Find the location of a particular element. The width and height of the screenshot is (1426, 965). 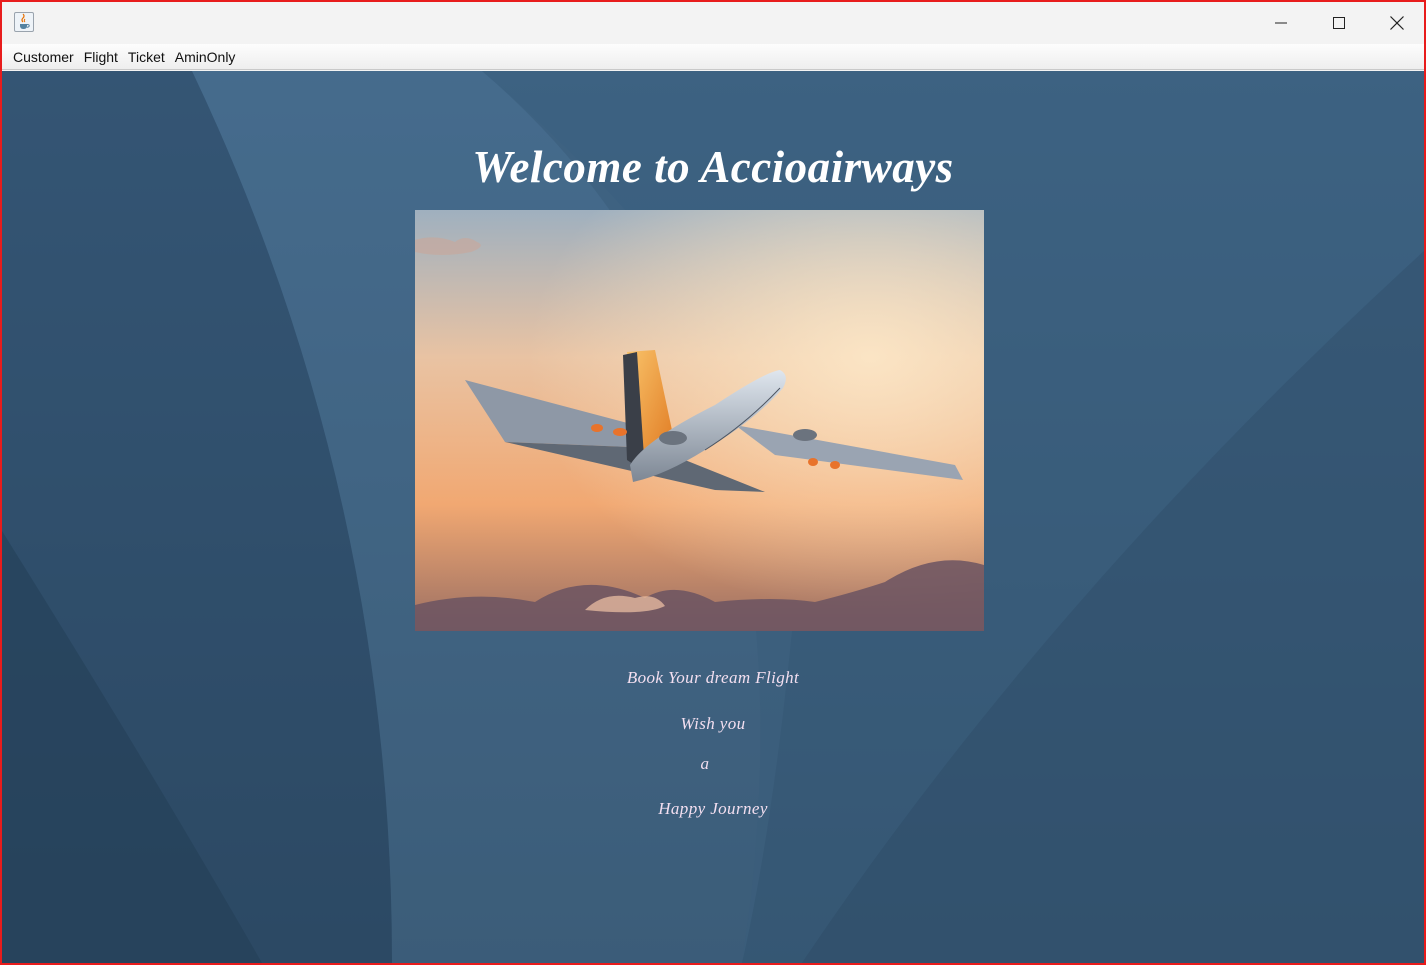

close-icon is located at coordinates (1397, 23).